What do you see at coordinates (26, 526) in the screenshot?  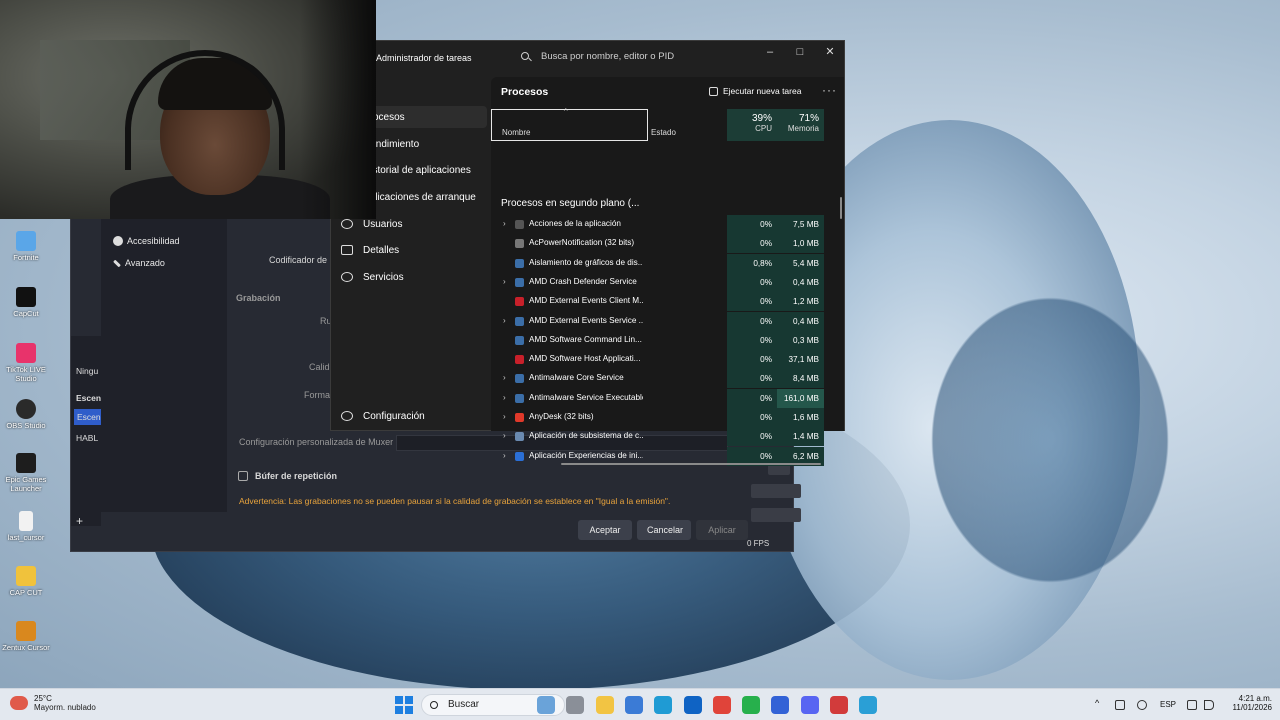 I see `desktop-icon-last-cursor: last_cursor` at bounding box center [26, 526].